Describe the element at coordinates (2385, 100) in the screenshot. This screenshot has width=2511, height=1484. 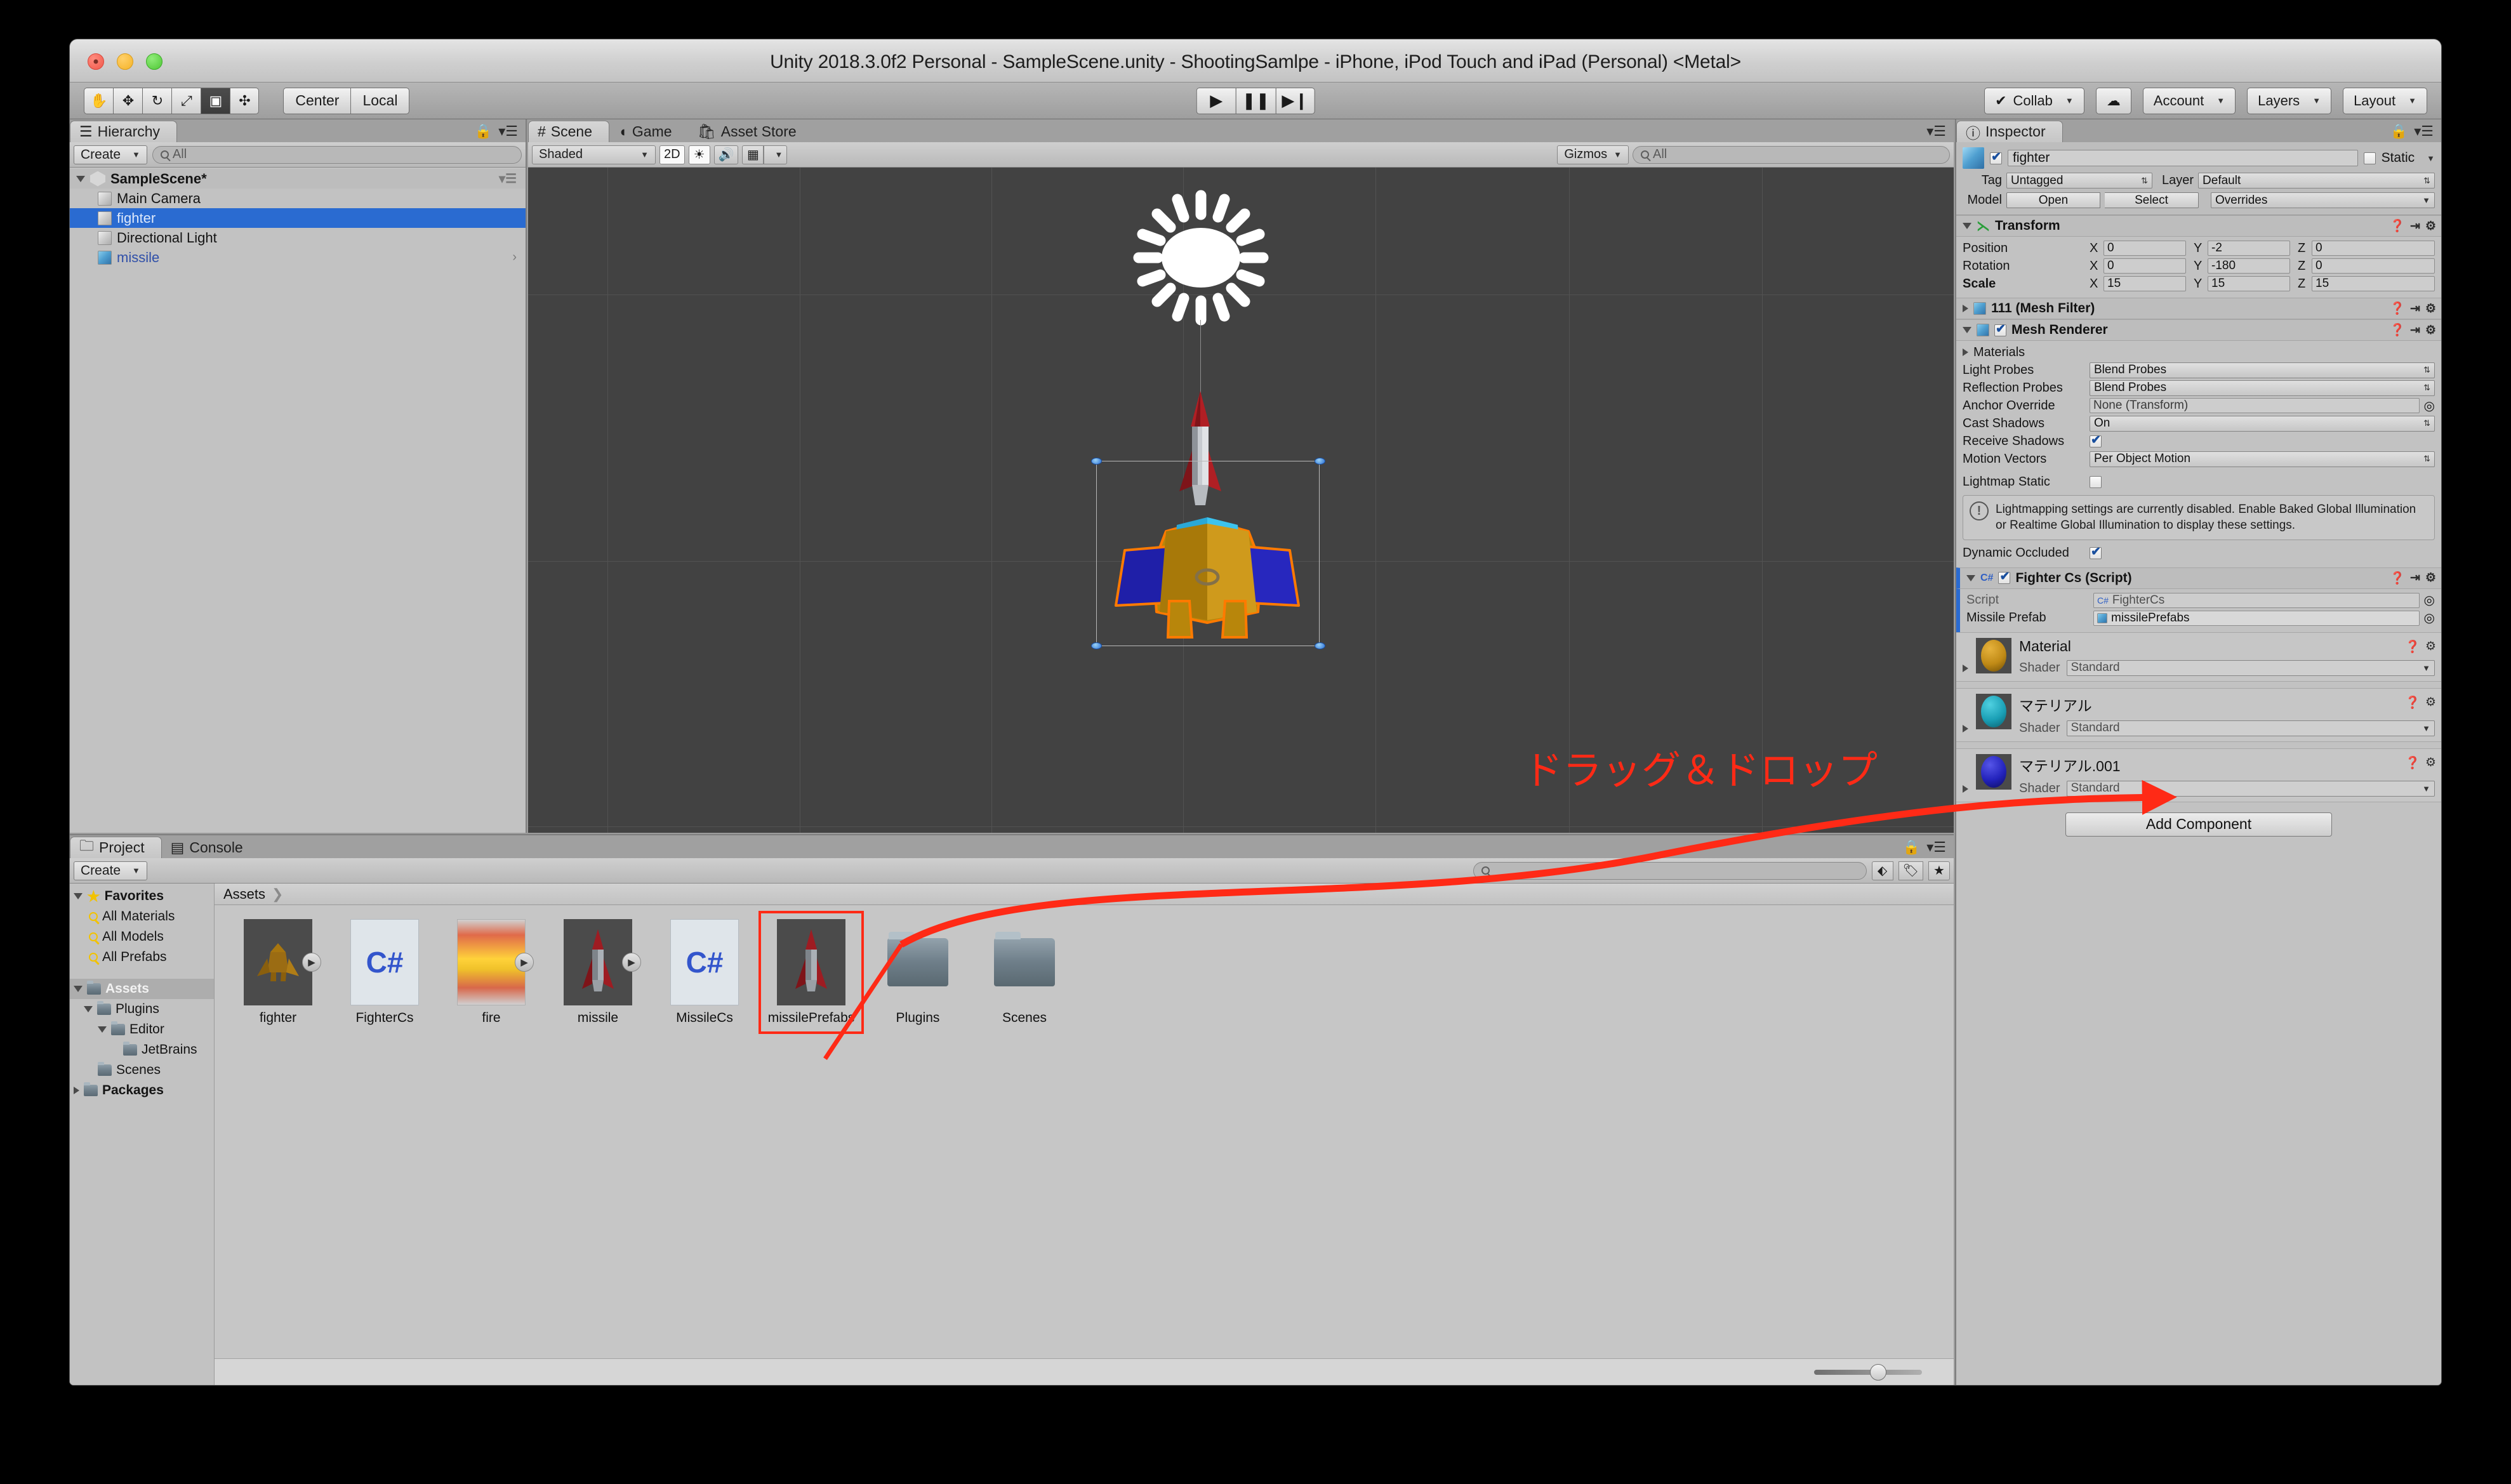
I see `layout-button: Layout ▼` at that location.